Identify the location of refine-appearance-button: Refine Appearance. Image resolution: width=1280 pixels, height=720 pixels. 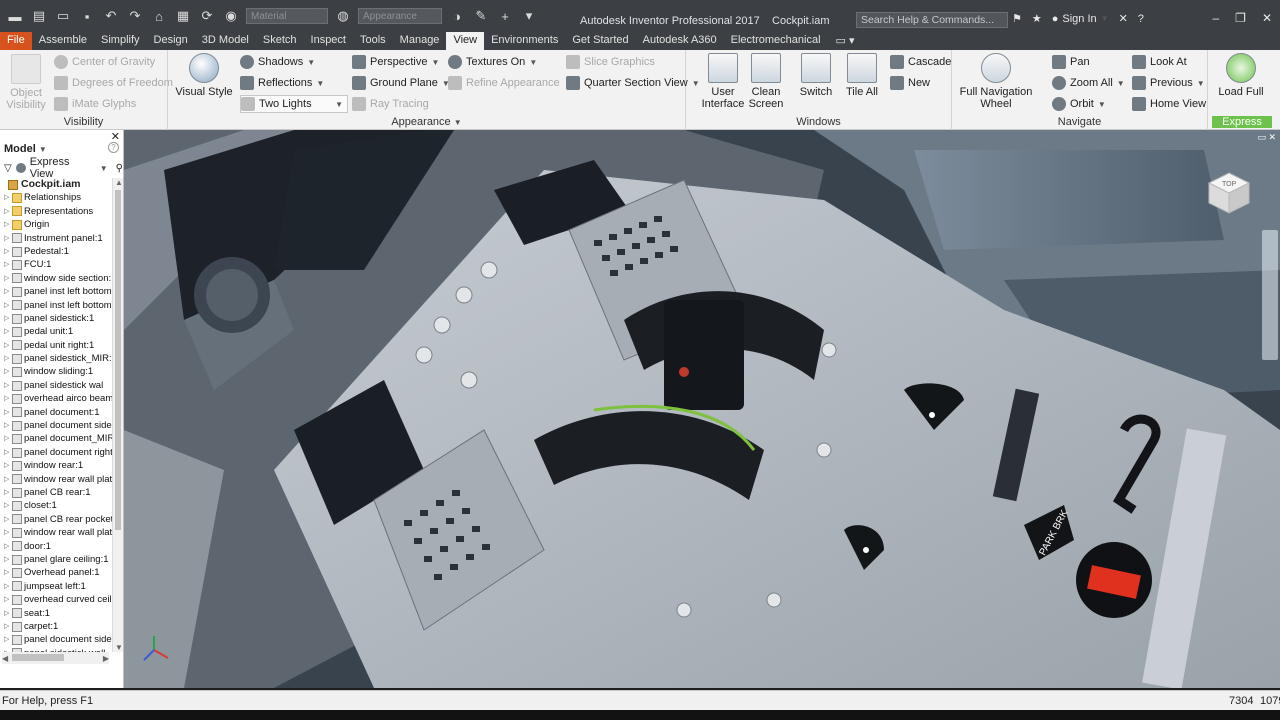
(504, 83).